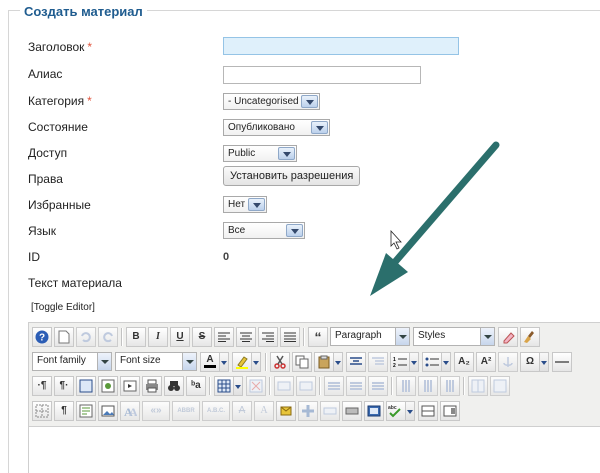 Image resolution: width=600 pixels, height=473 pixels. Describe the element at coordinates (374, 410) in the screenshot. I see `page-break-icon` at that location.